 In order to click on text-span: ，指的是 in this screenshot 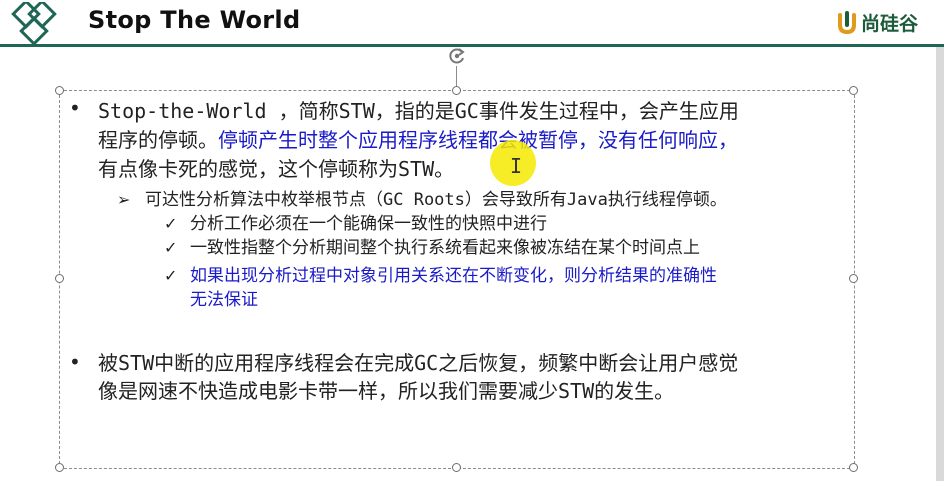, I will do `click(414, 111)`.